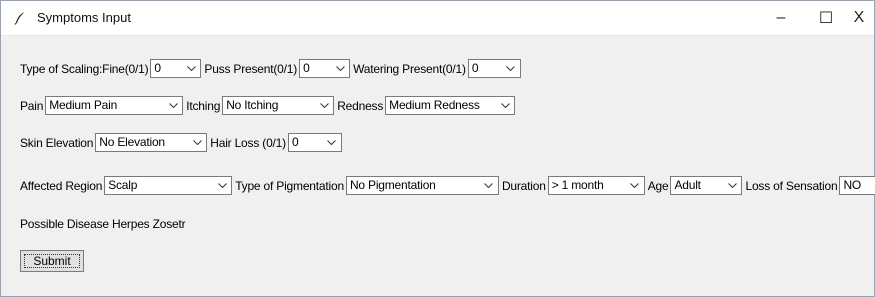 The height and width of the screenshot is (297, 875). Describe the element at coordinates (295, 142) in the screenshot. I see `hairloss-value: 0` at that location.